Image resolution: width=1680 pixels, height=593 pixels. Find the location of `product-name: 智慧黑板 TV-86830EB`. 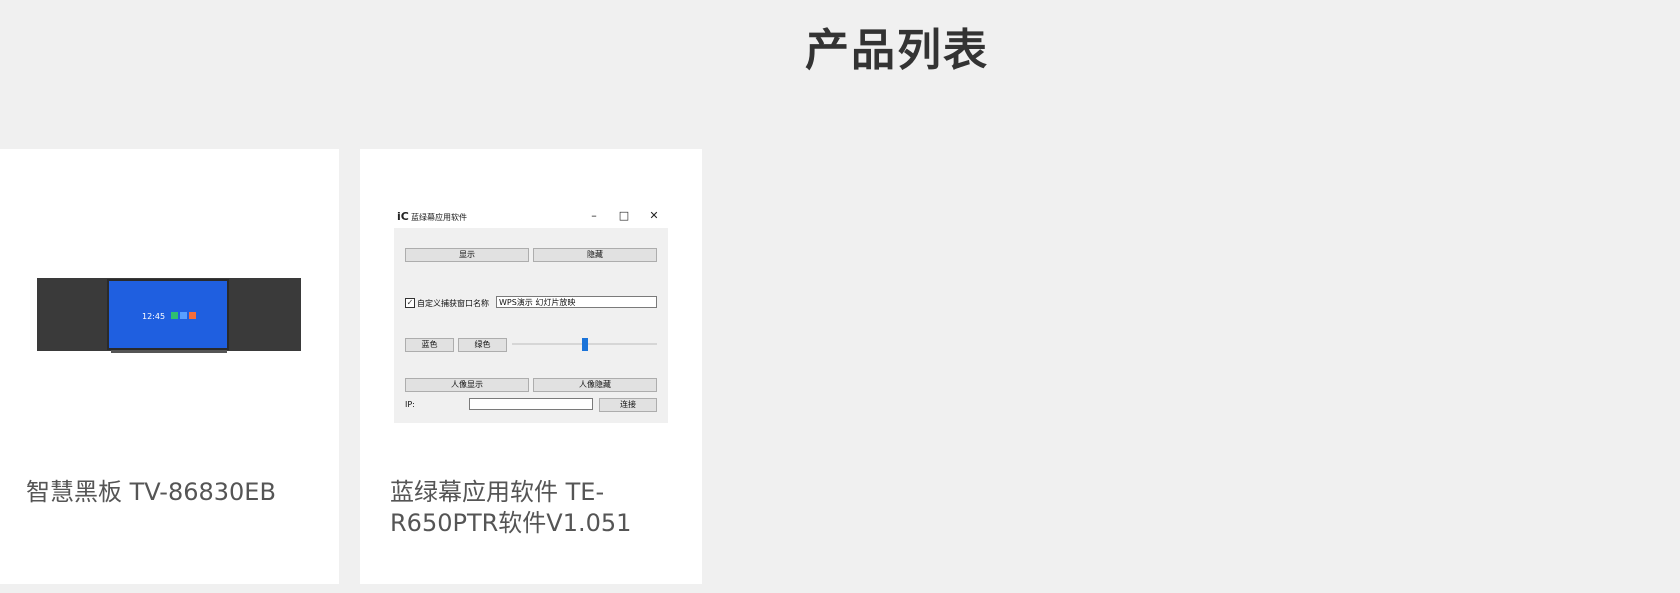

product-name: 智慧黑板 TV-86830EB is located at coordinates (176, 492).